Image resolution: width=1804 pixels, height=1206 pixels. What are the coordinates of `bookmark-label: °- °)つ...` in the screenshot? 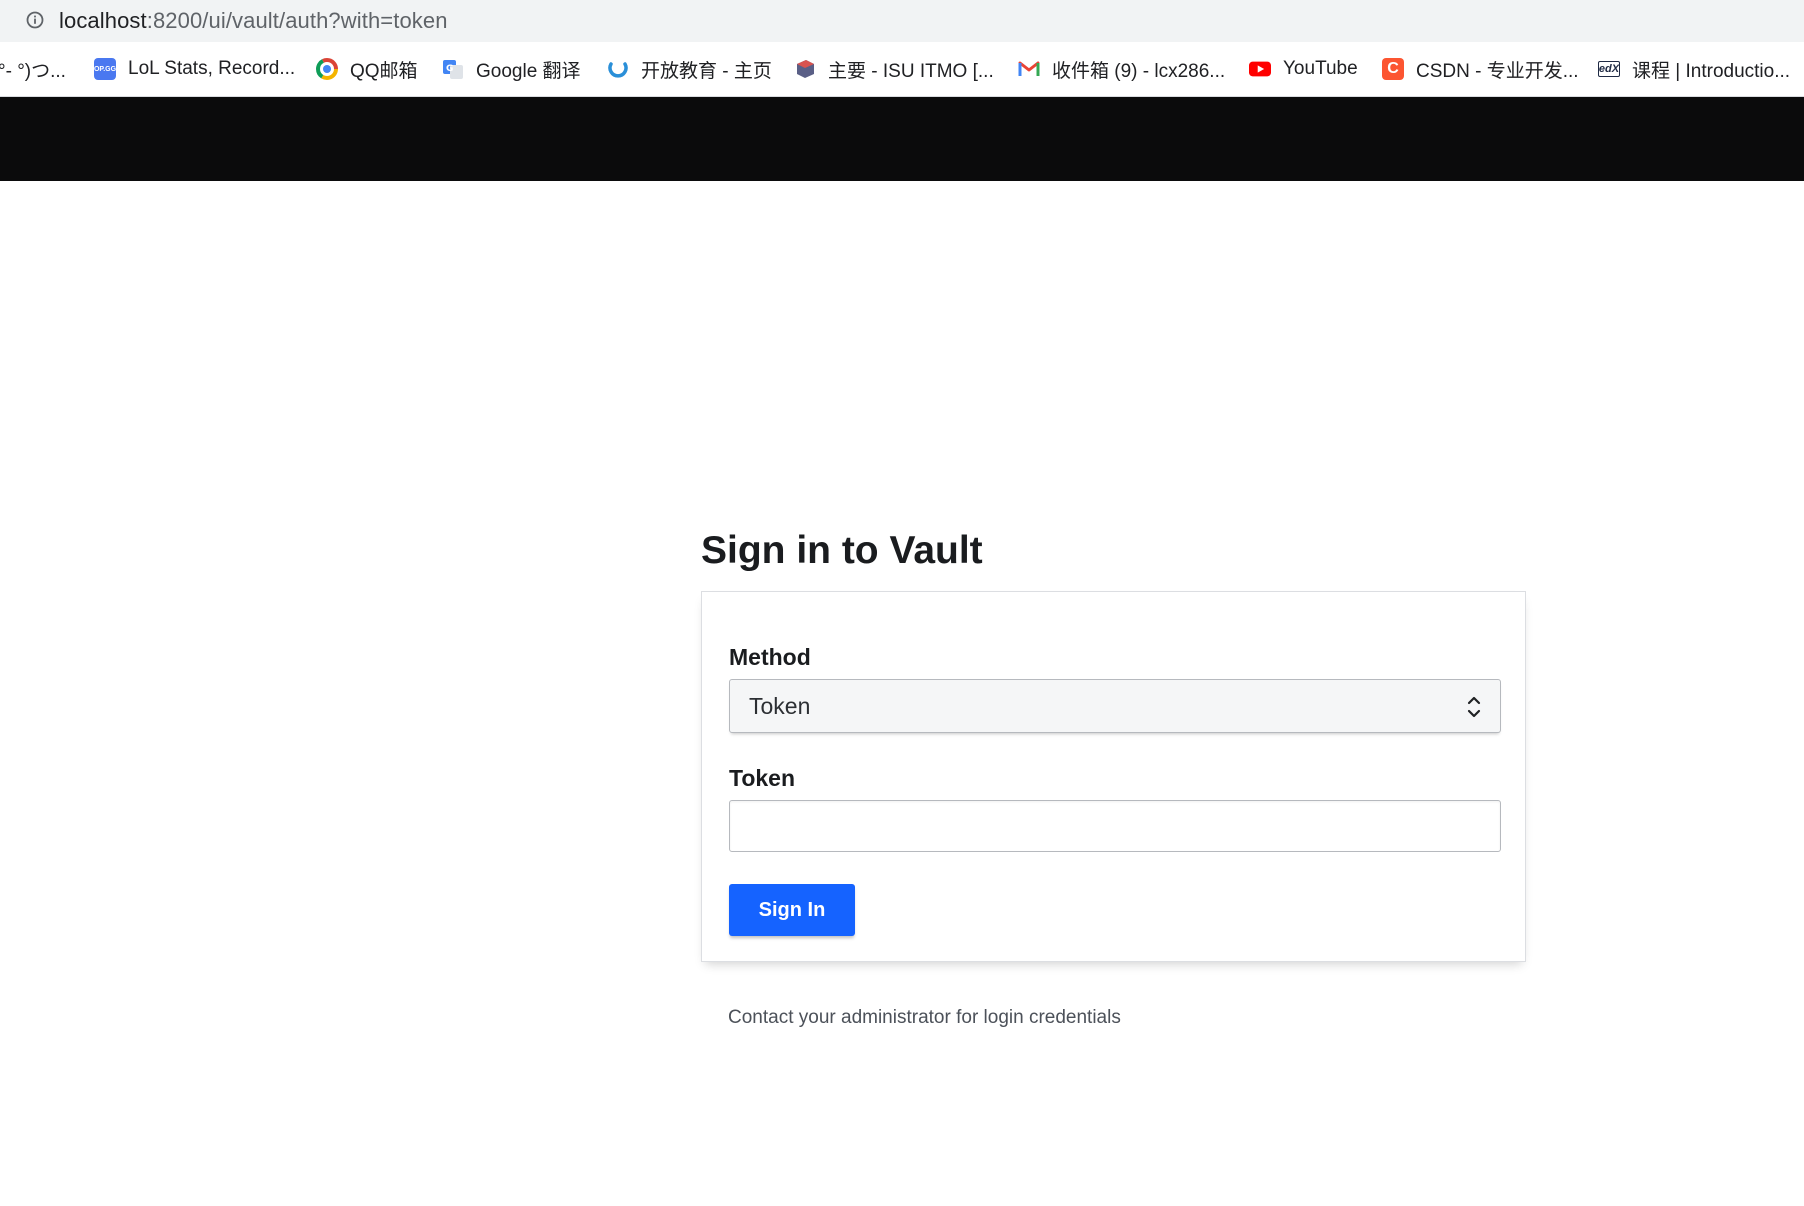 It's located at (33, 71).